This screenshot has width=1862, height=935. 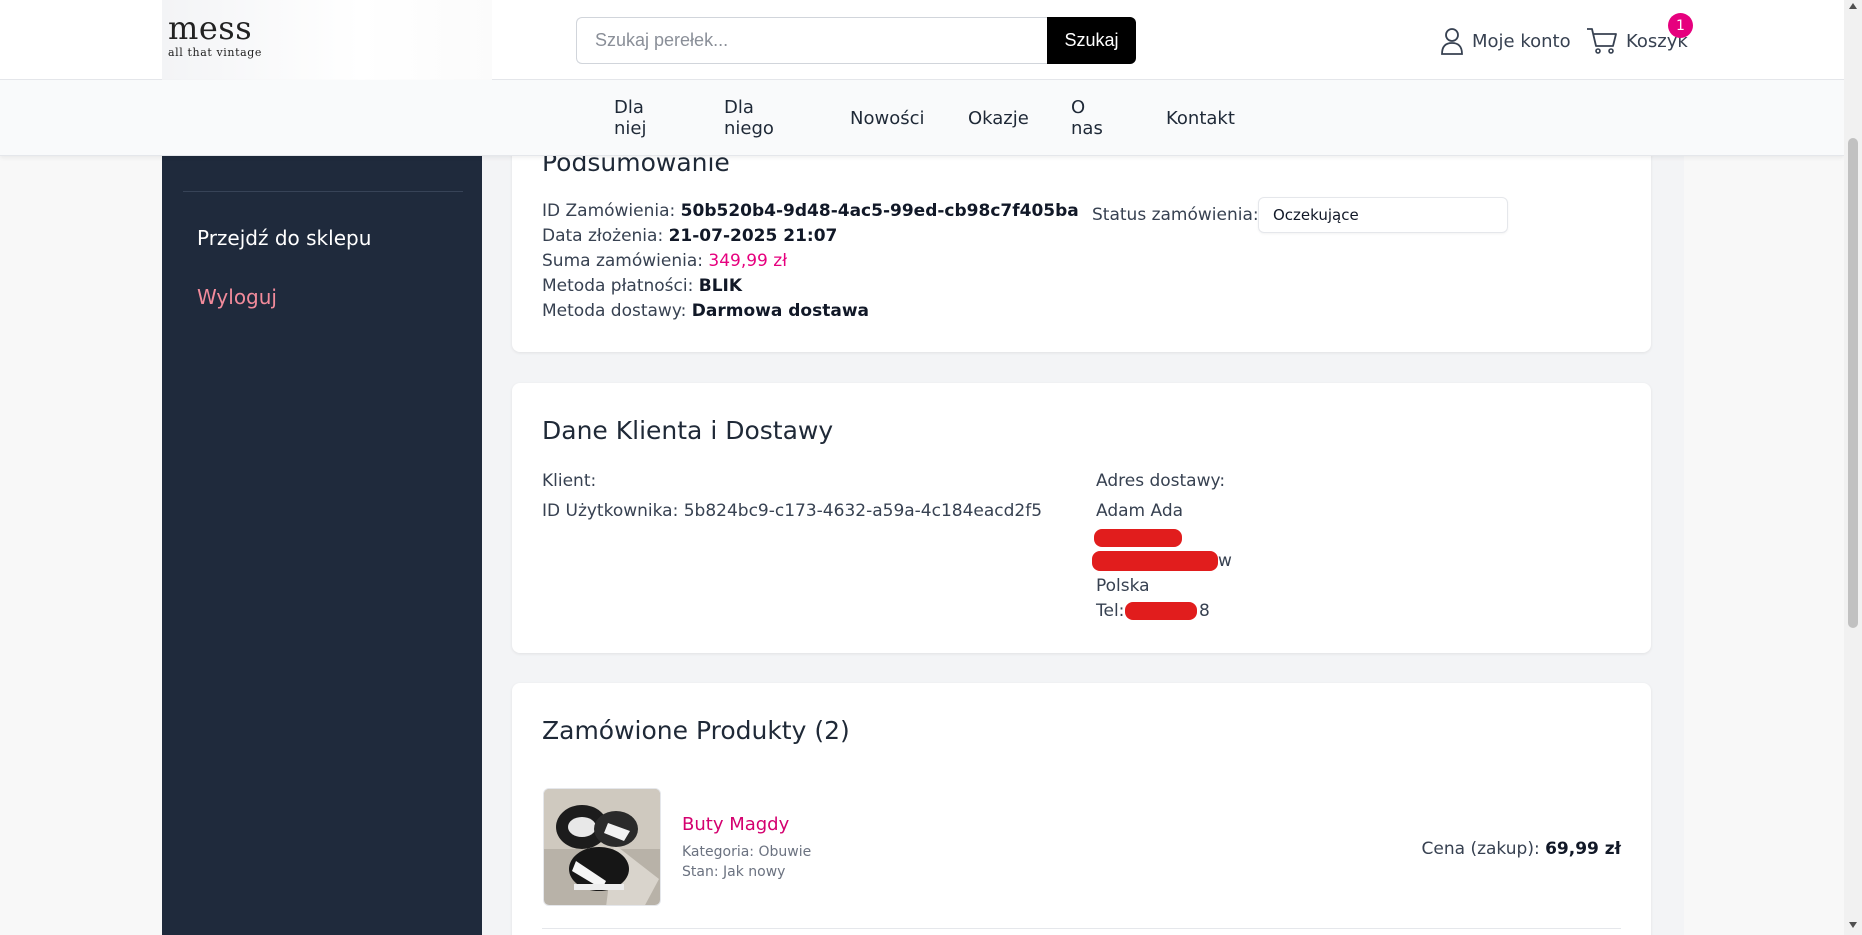 What do you see at coordinates (1161, 611) in the screenshot?
I see `redacted-phone` at bounding box center [1161, 611].